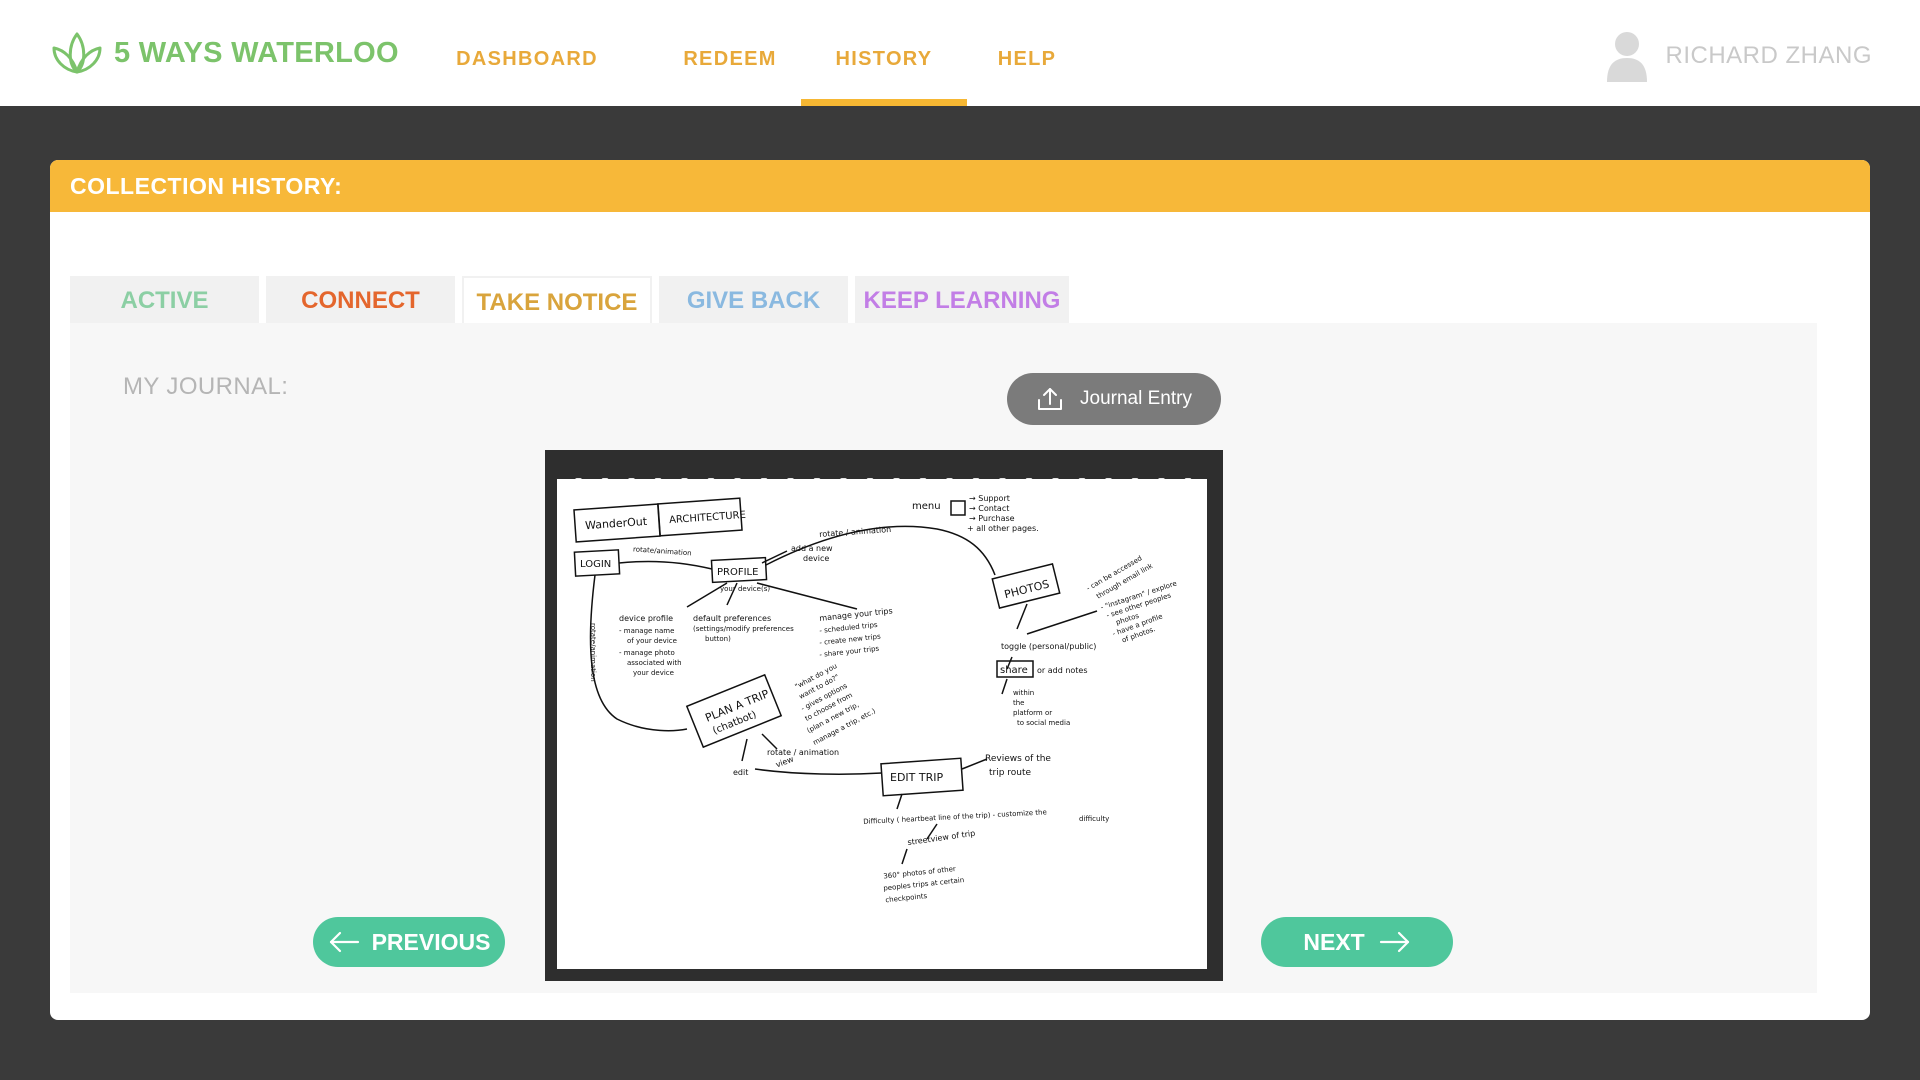 The height and width of the screenshot is (1080, 1920). I want to click on user-name: RICHARD ZHANG, so click(1768, 55).